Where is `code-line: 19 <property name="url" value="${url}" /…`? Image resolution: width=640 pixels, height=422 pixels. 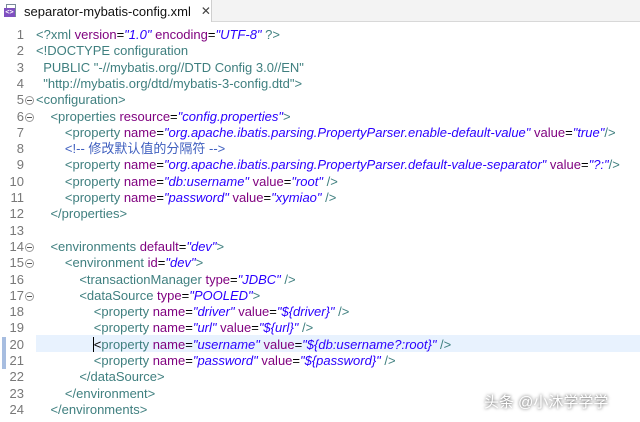
code-line: 19 <property name="url" value="${url}" /… is located at coordinates (320, 328).